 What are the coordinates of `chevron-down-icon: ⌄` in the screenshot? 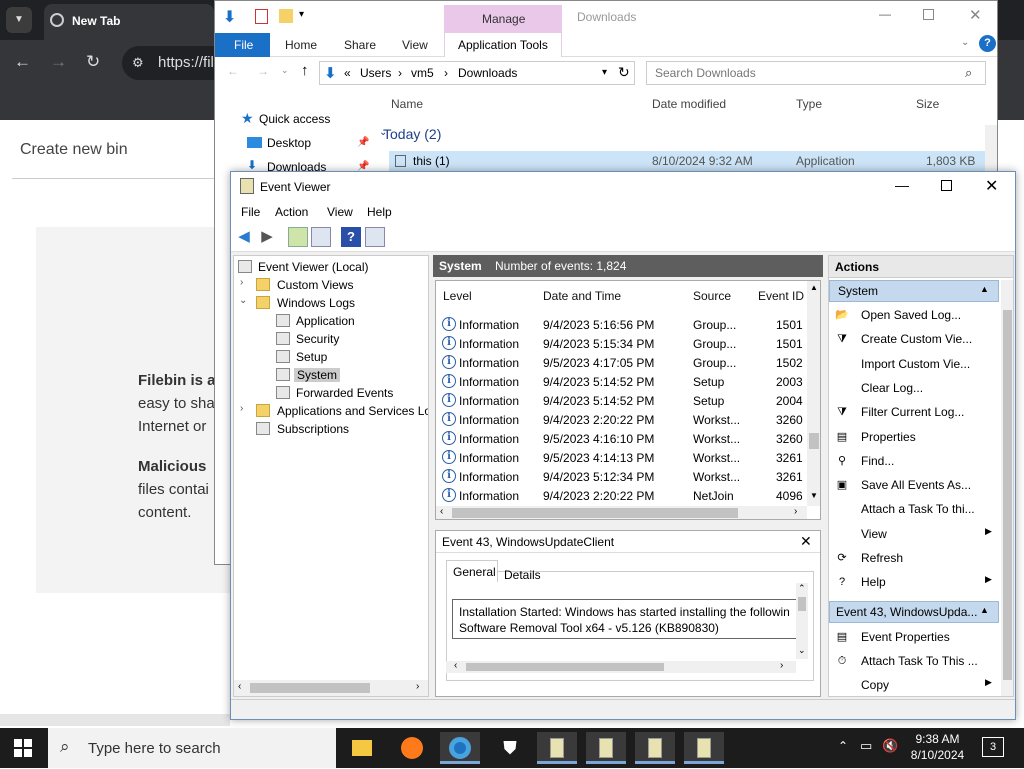 It's located at (243, 300).